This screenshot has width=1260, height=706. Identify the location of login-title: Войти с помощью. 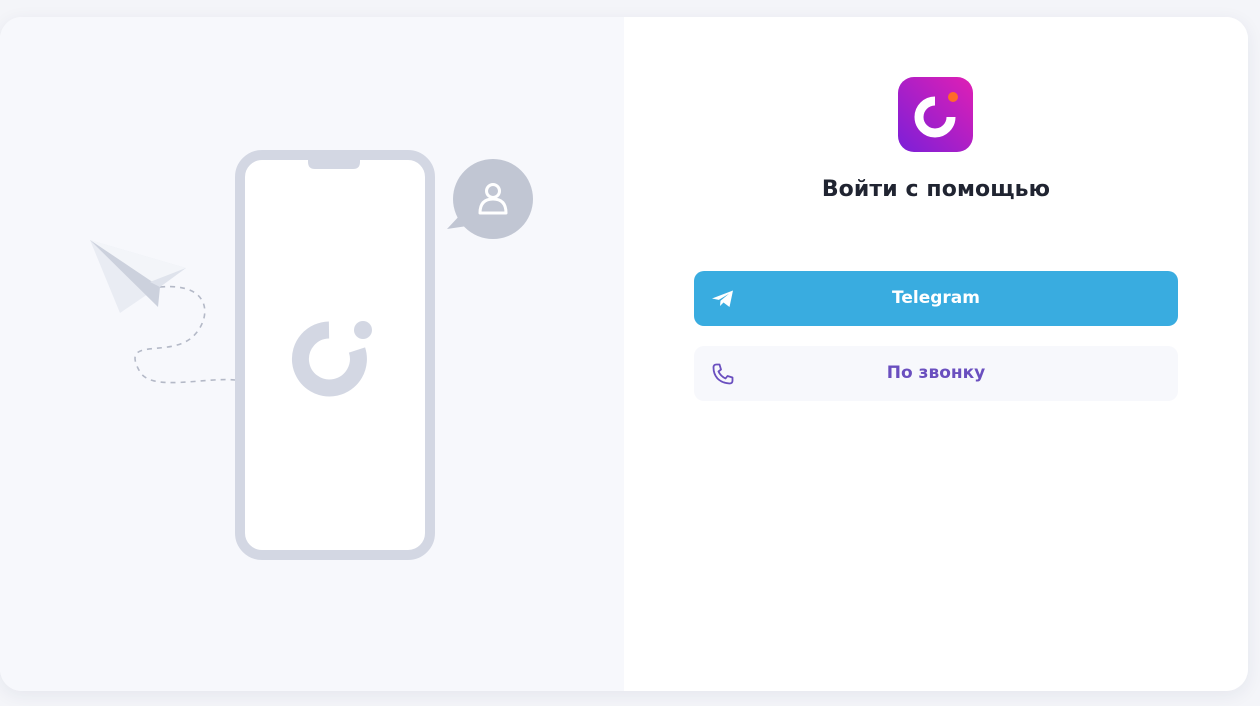
(936, 189).